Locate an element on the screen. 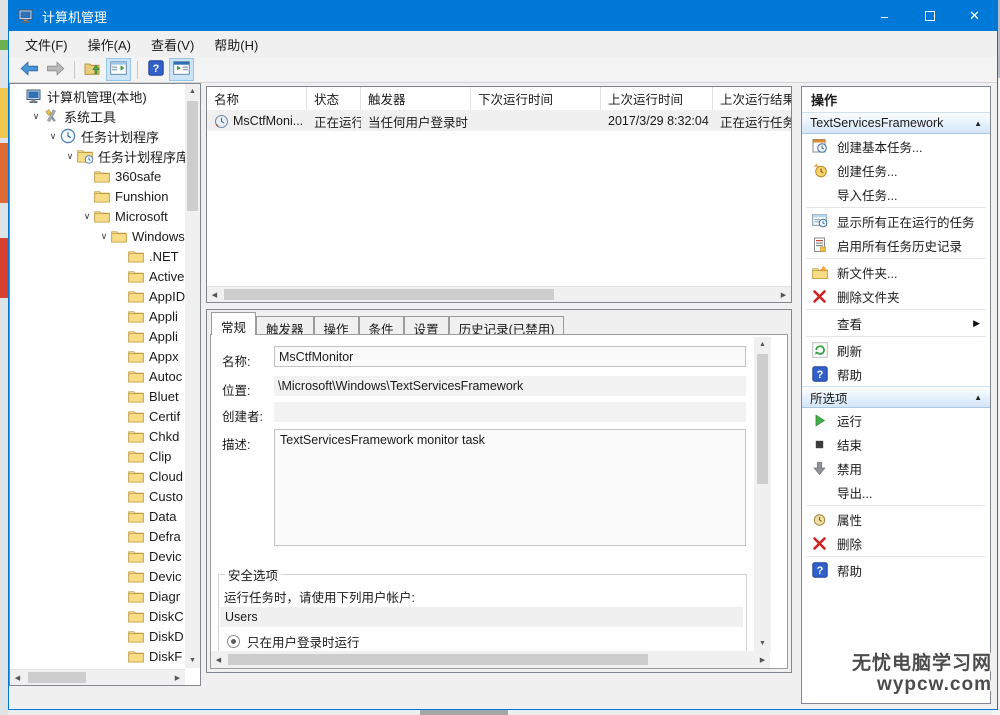  action-item--: 禁用 is located at coordinates (896, 468).